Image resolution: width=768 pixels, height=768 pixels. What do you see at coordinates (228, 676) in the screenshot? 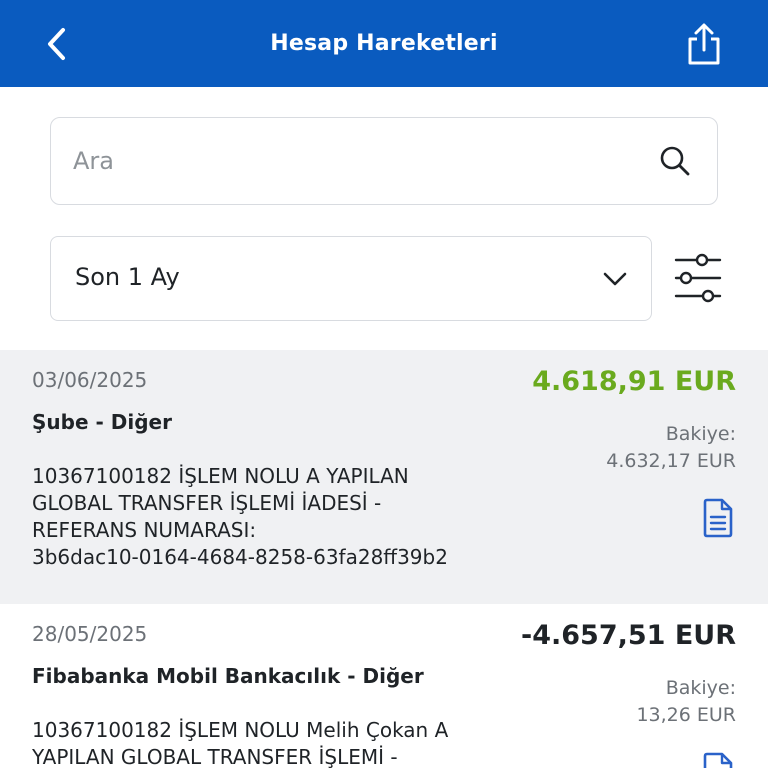
I see `transaction-channel: Fibabanka Mobil Bankacılık - Diğer` at bounding box center [228, 676].